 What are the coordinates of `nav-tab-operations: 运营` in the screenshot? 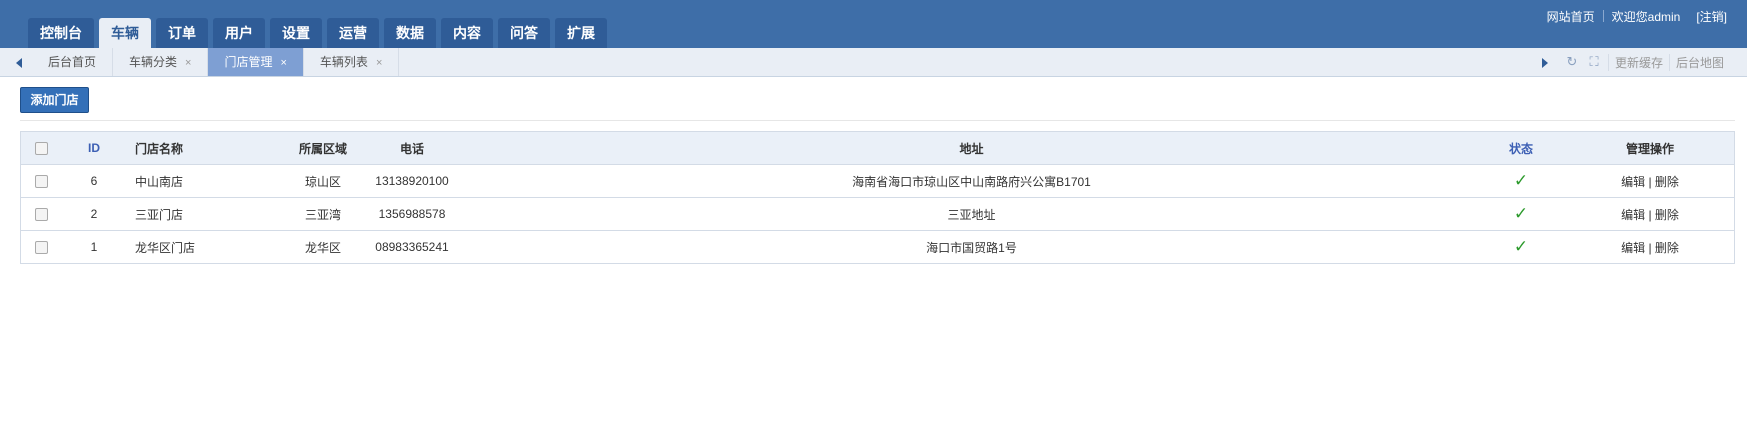 It's located at (353, 33).